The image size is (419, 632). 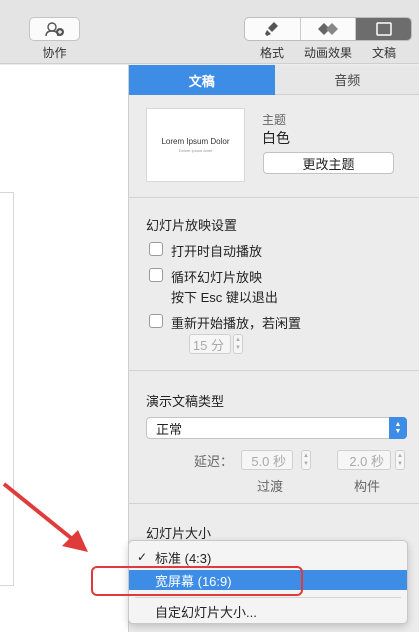 I want to click on change-theme-button: 更改主题, so click(x=328, y=163).